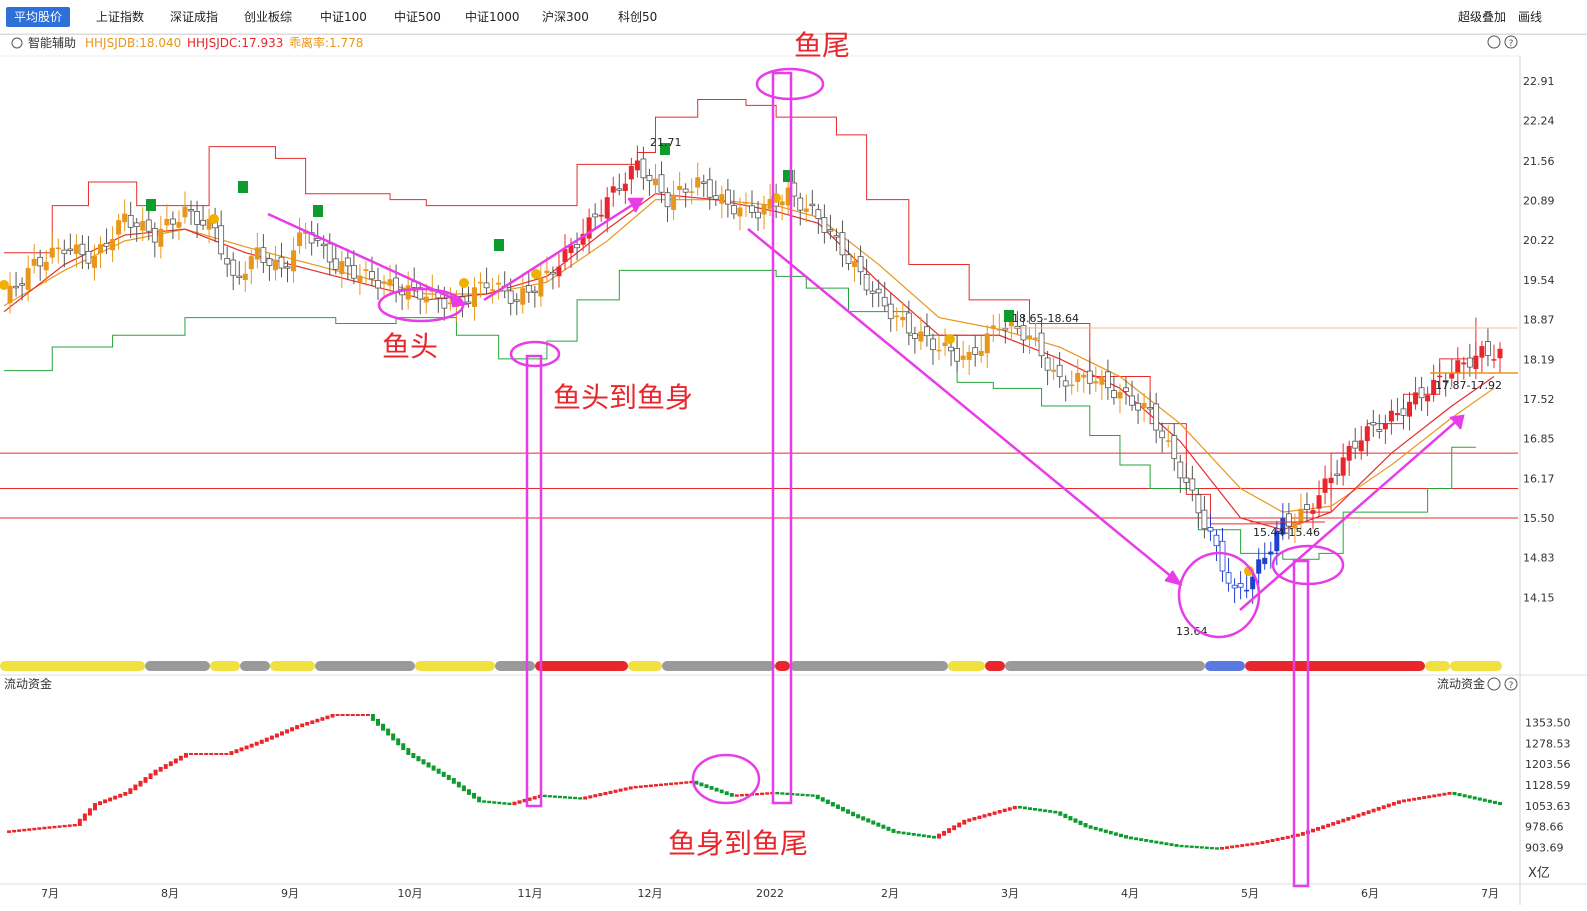 Image resolution: width=1587 pixels, height=911 pixels. I want to click on time-axis-tick: 2022, so click(770, 893).